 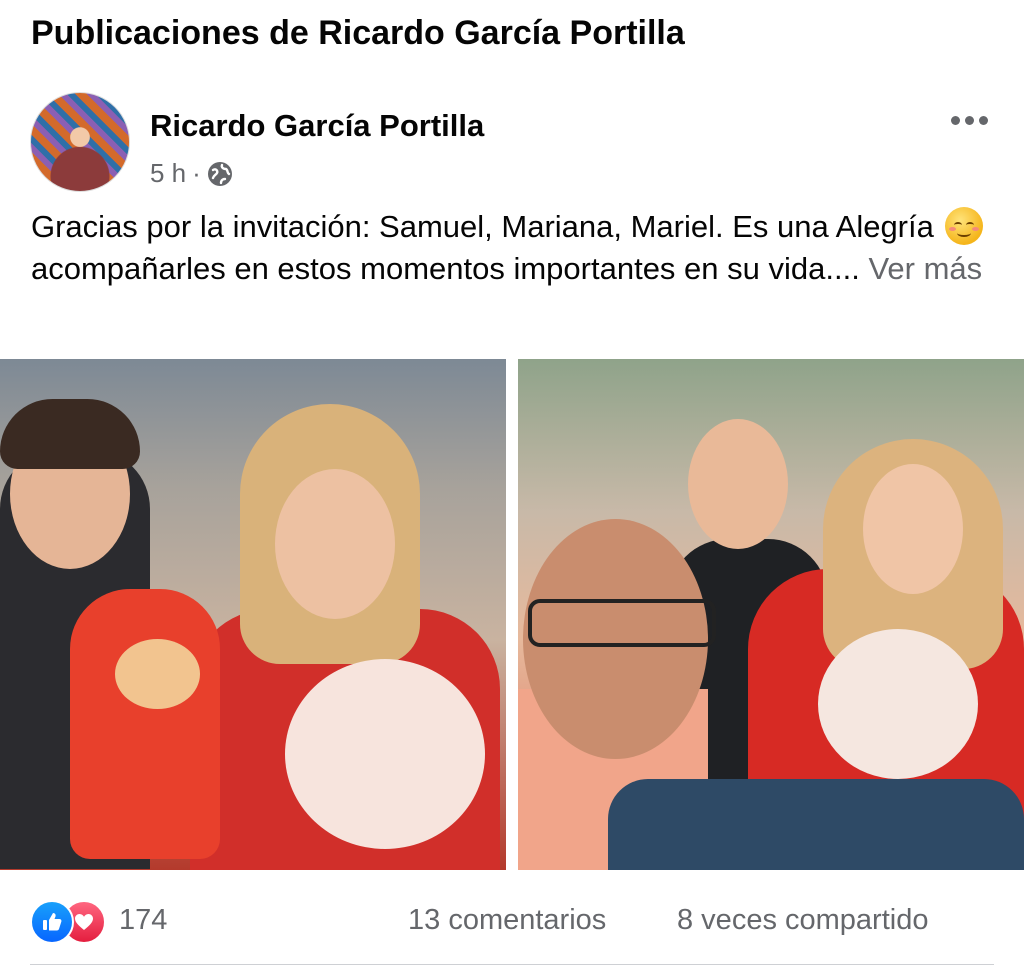 I want to click on page-title: Publicaciones de Ricardo García Portilla, so click(x=358, y=33).